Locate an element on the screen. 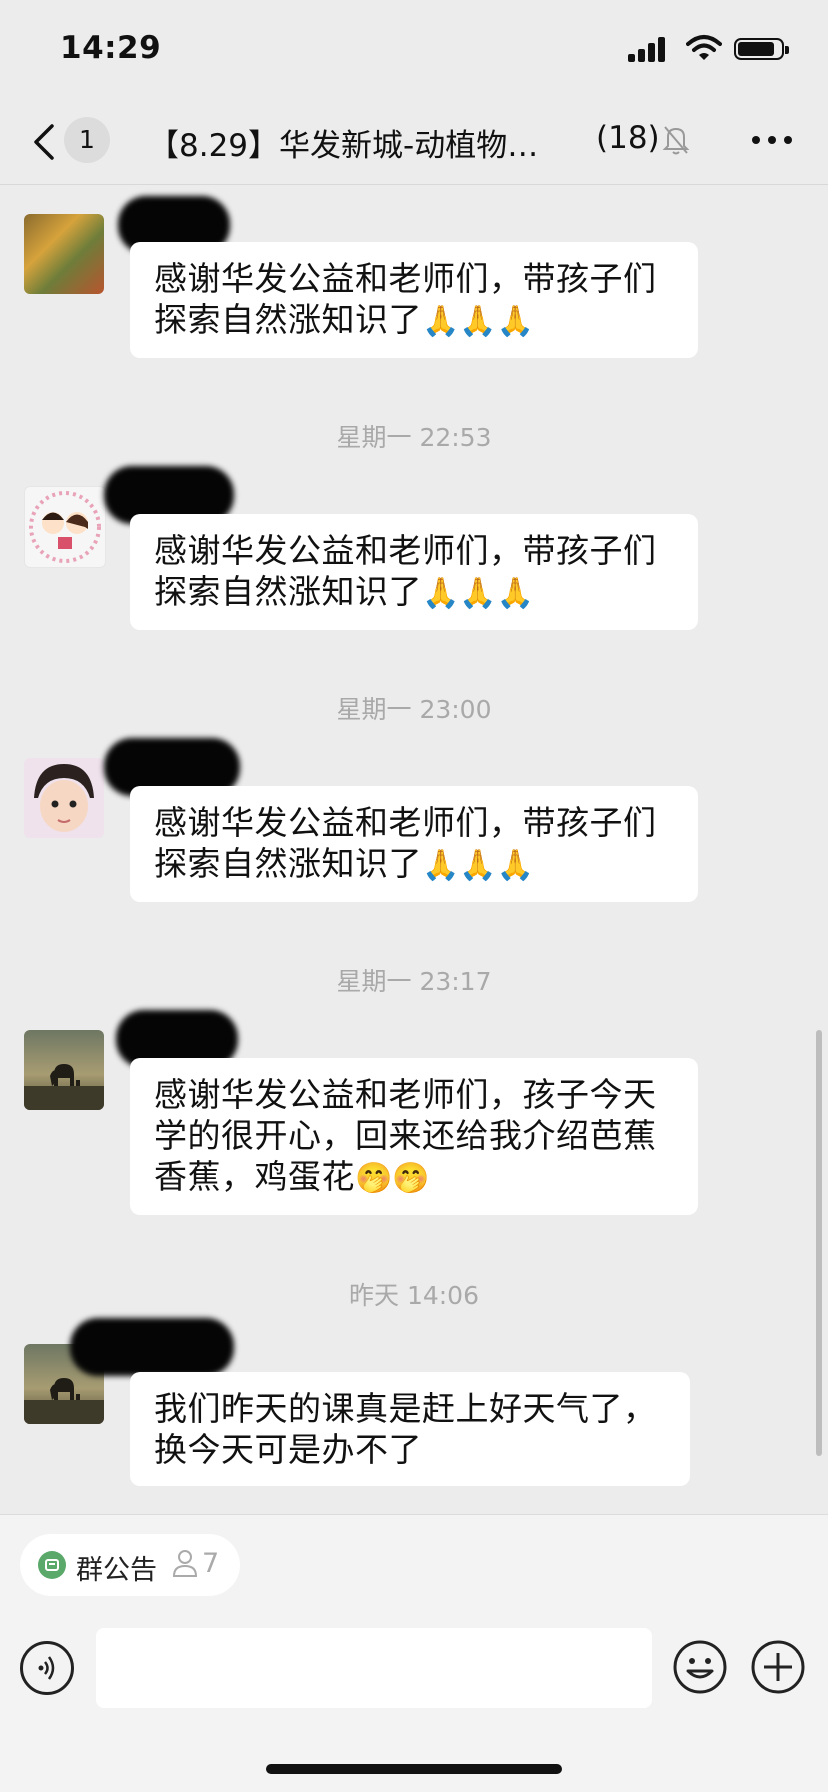  timestamp: 星期一 23:17 is located at coordinates (414, 981).